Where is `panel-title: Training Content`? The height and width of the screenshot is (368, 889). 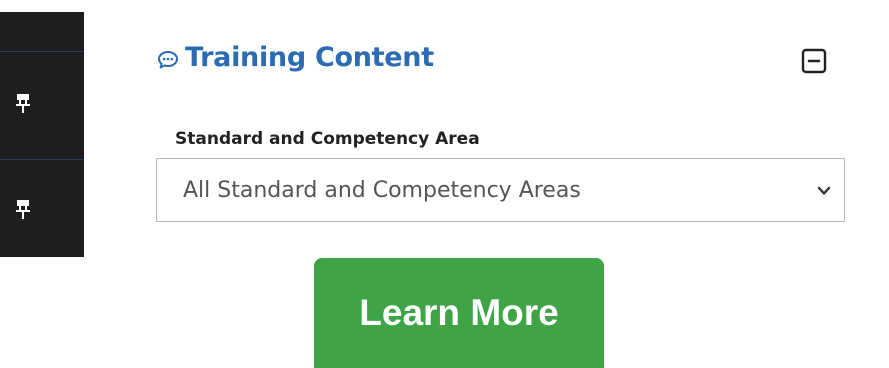 panel-title: Training Content is located at coordinates (295, 57).